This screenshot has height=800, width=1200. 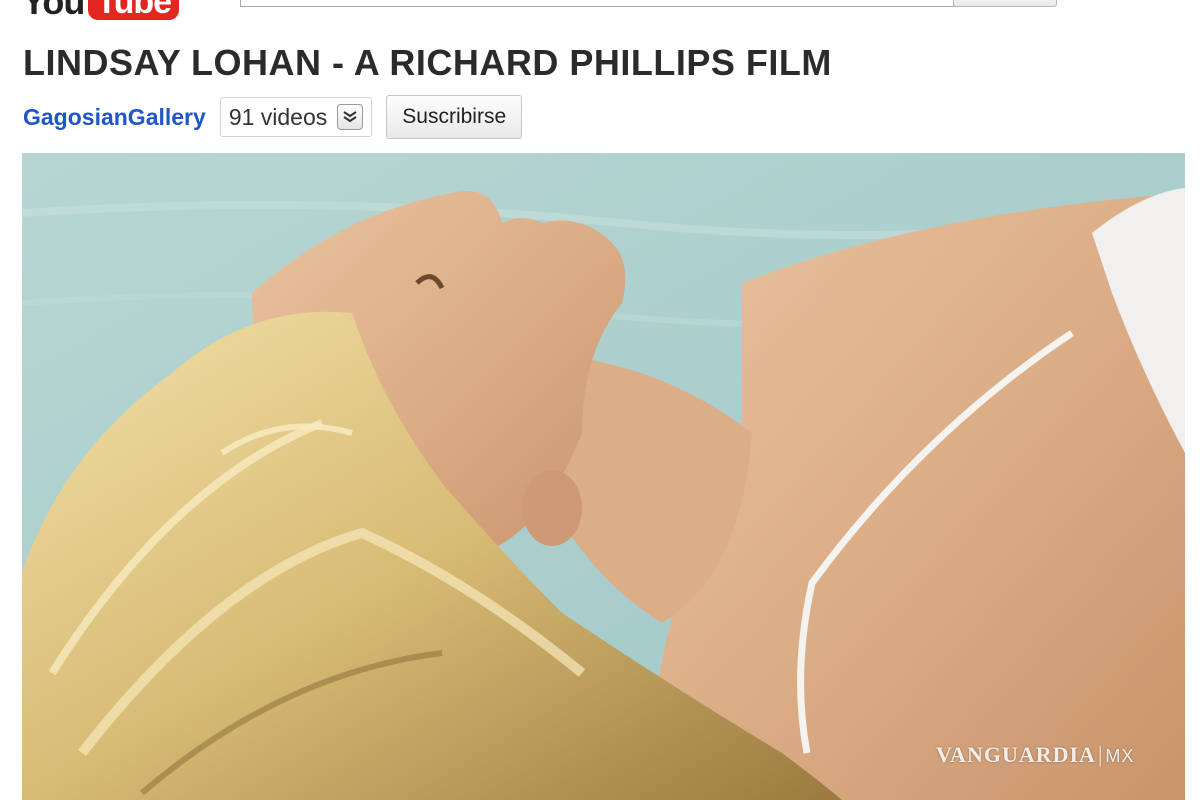 What do you see at coordinates (278, 116) in the screenshot?
I see `video-count-label: 91 videos` at bounding box center [278, 116].